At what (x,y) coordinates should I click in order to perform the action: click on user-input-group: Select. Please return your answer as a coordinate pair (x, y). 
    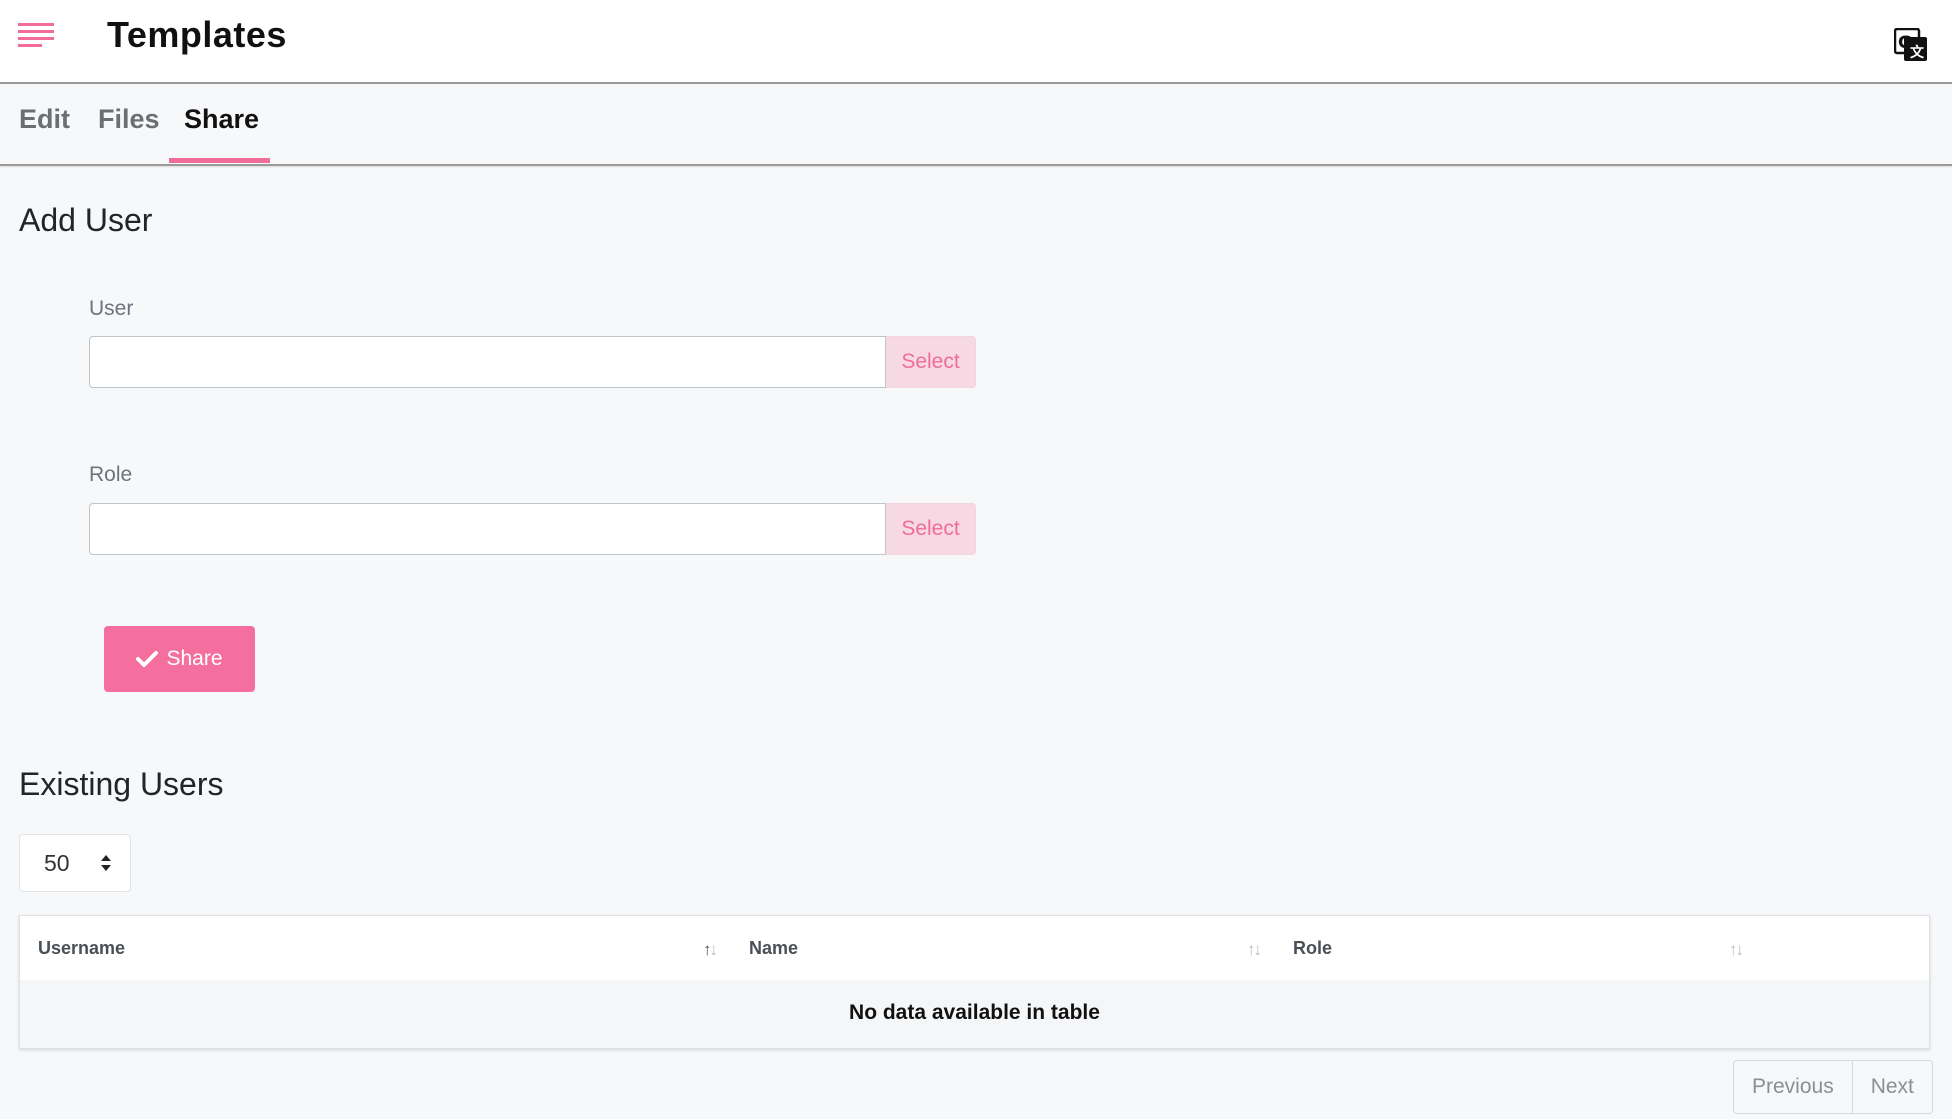
    Looking at the image, I should click on (532, 362).